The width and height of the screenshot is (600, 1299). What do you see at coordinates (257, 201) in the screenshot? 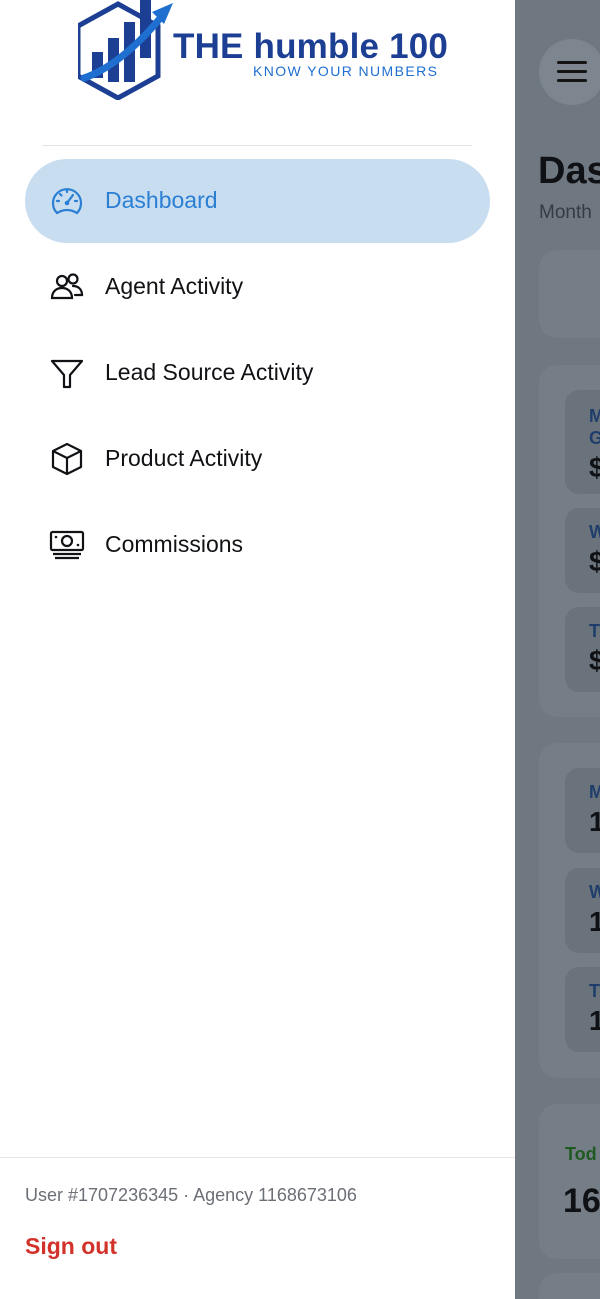
I see `nav-item-dashboard: Dashboard` at bounding box center [257, 201].